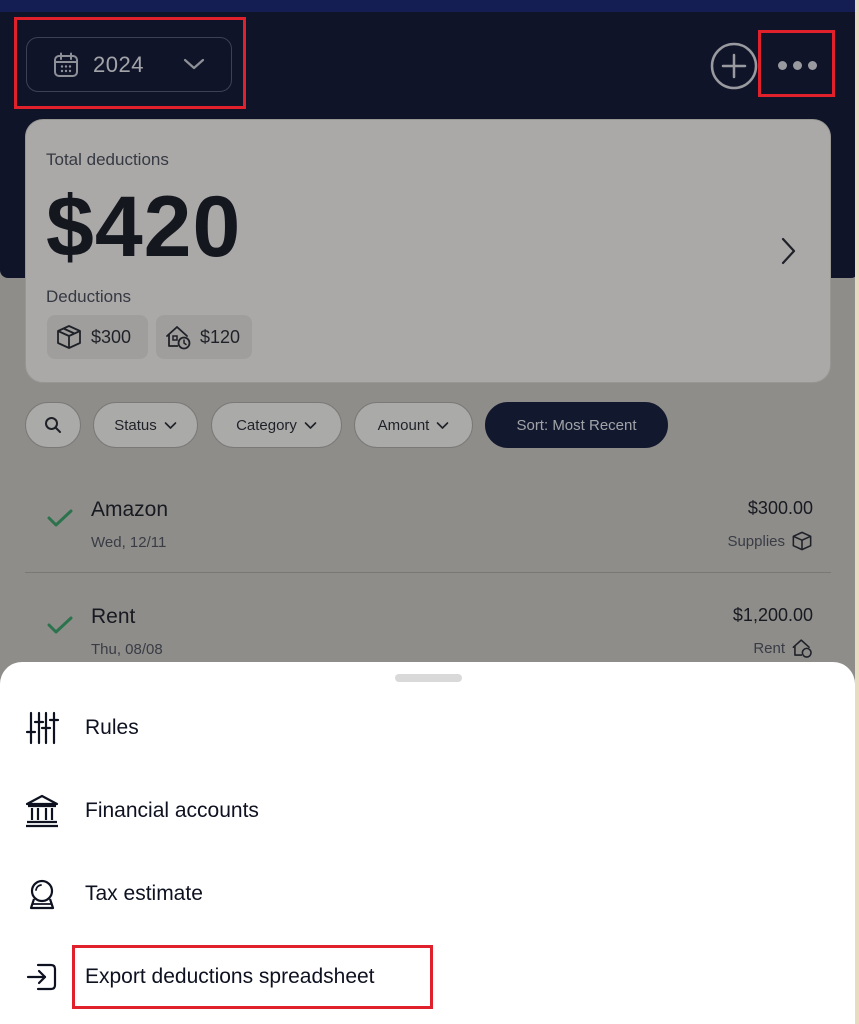 The image size is (859, 1024). I want to click on crystal-ball-icon, so click(42, 894).